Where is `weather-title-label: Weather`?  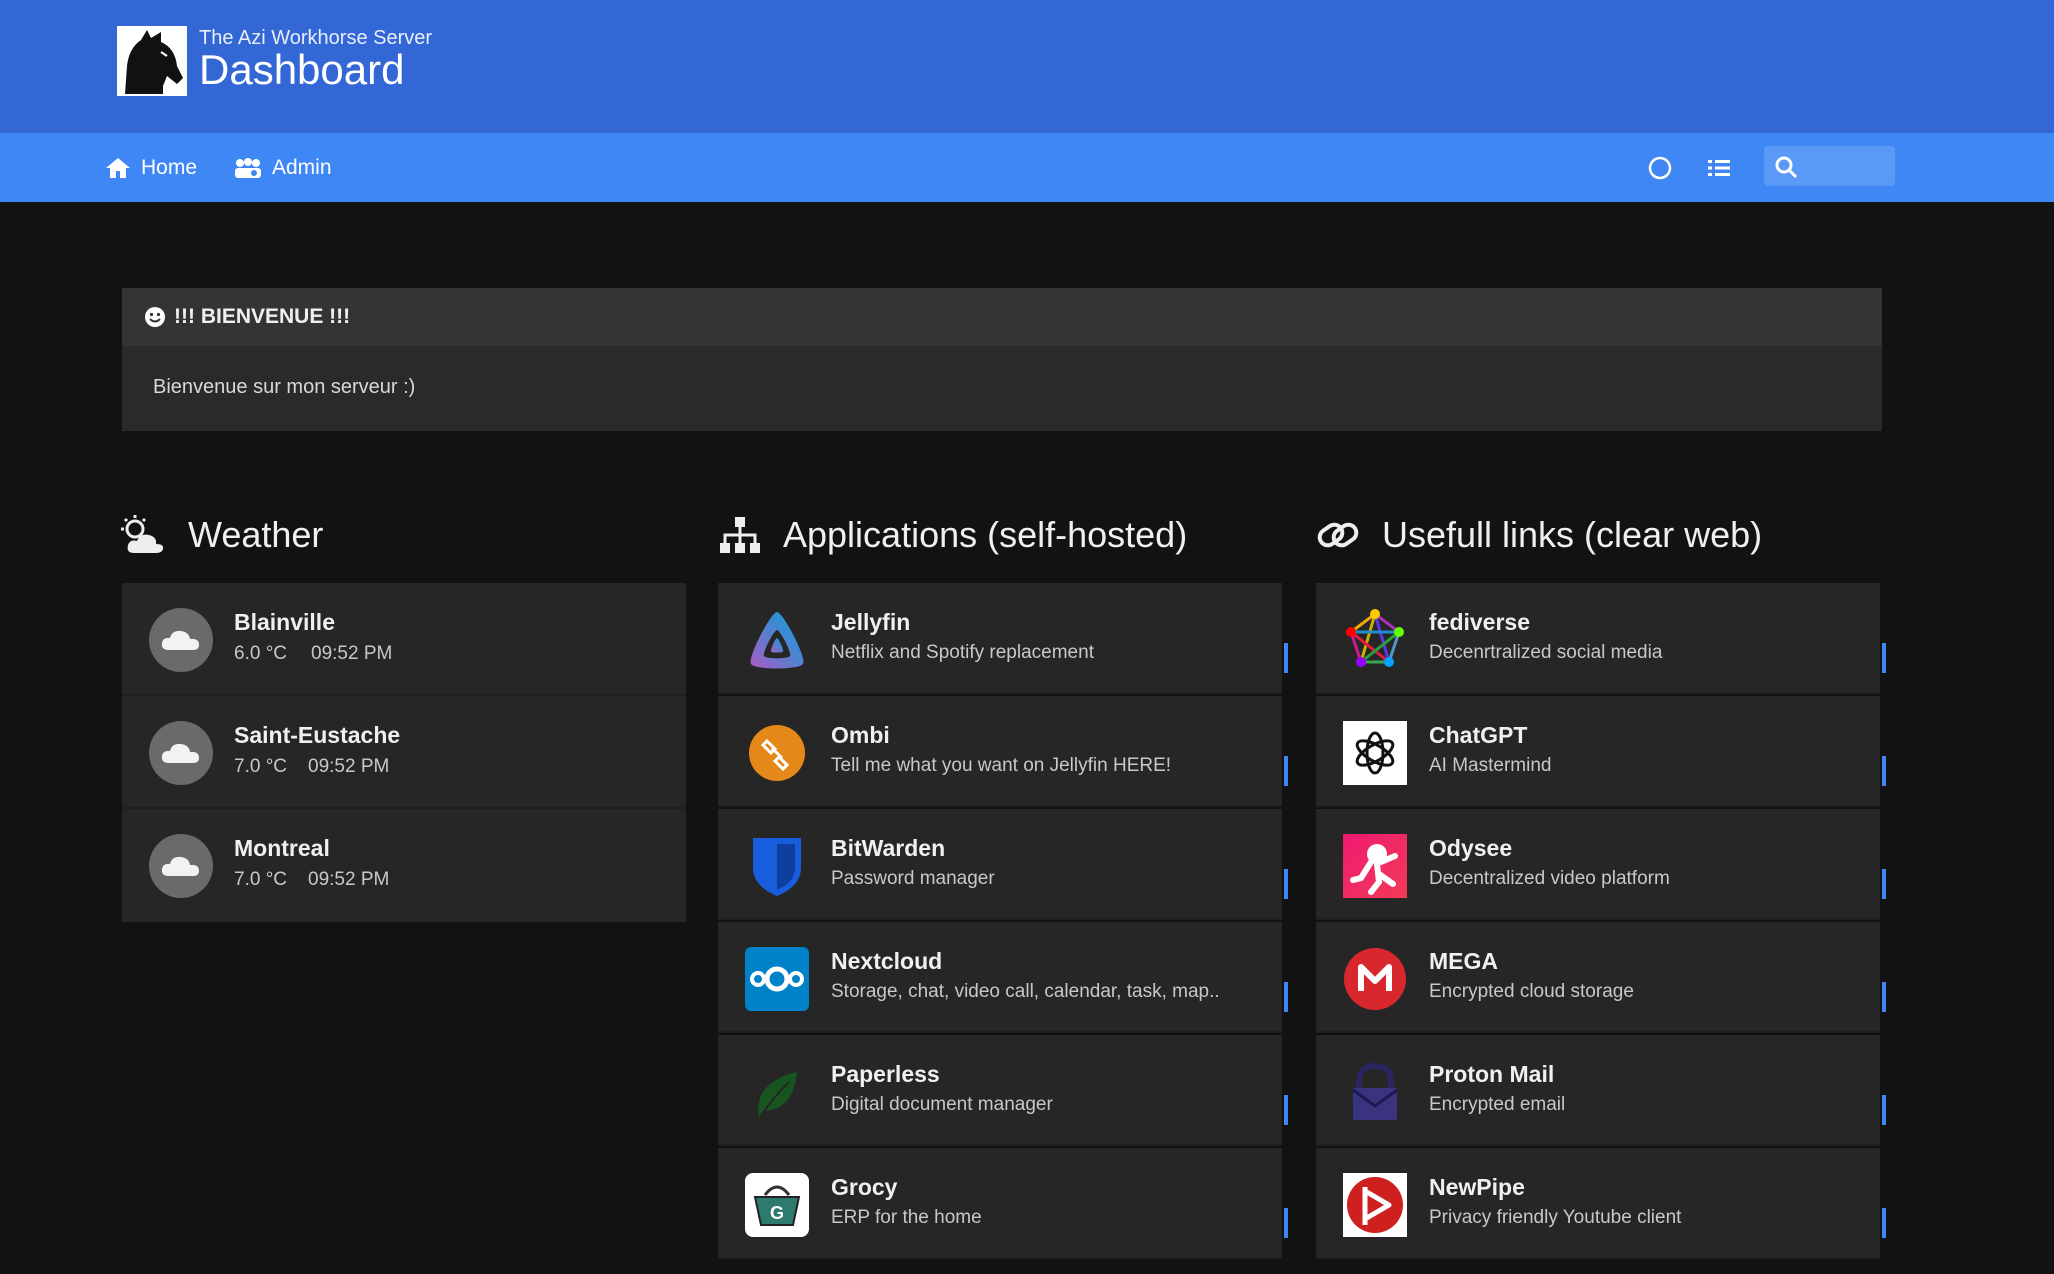 weather-title-label: Weather is located at coordinates (256, 534).